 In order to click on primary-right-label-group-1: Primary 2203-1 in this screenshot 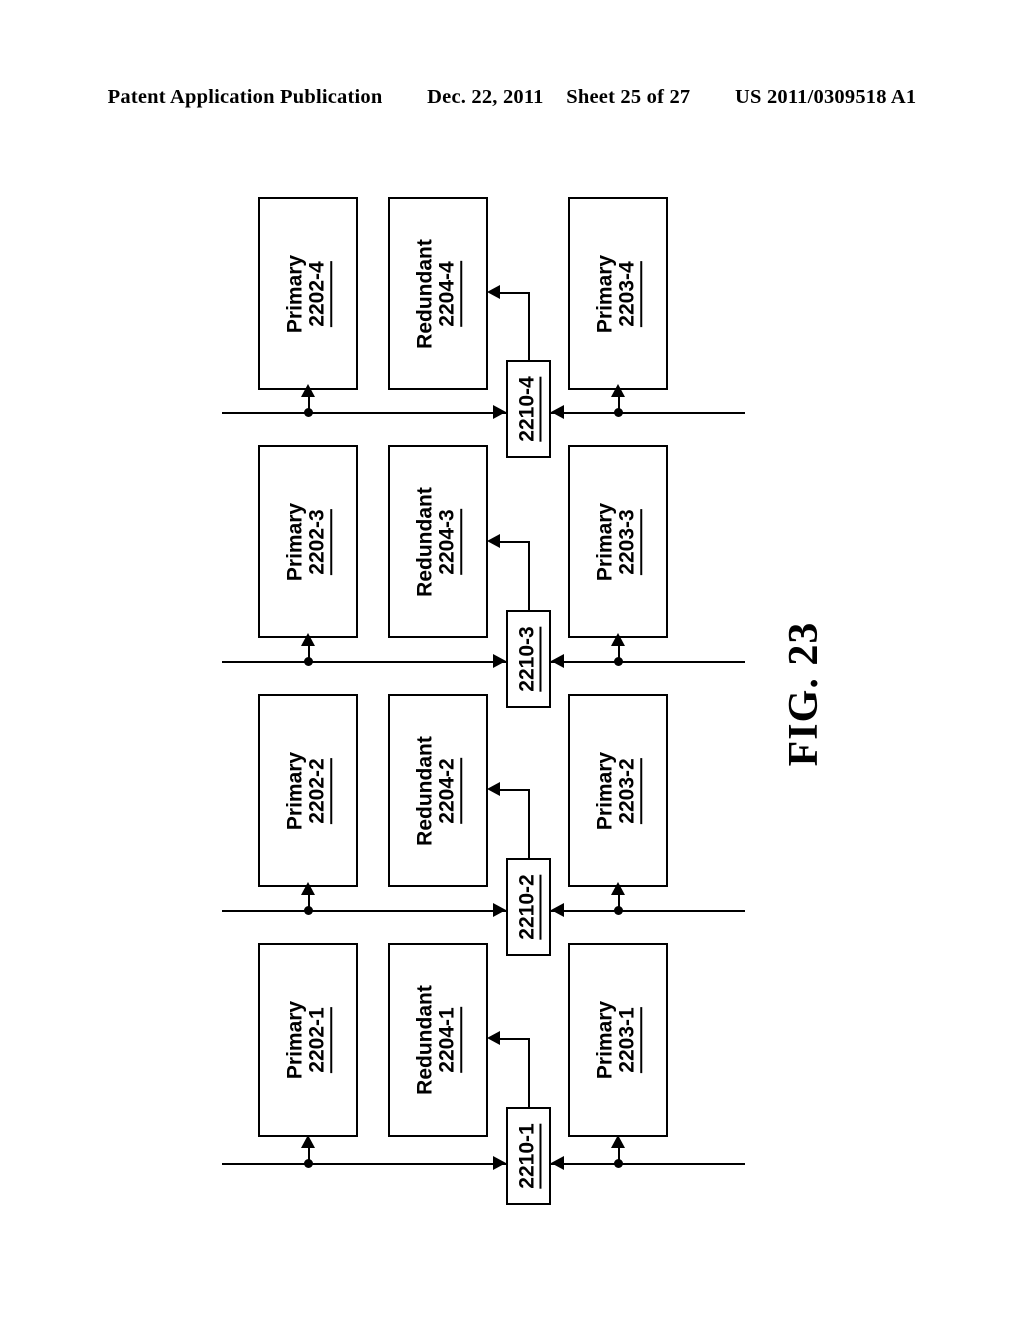, I will do `click(617, 1040)`.